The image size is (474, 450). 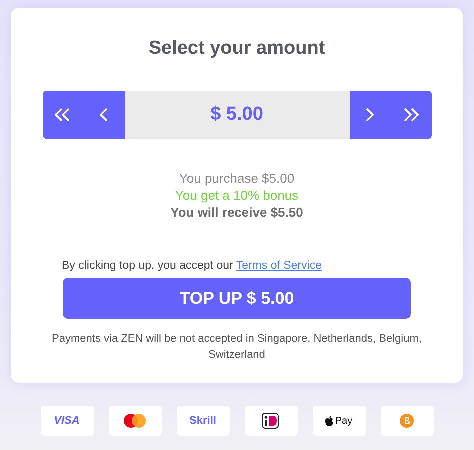 What do you see at coordinates (411, 115) in the screenshot?
I see `double-chevron-right-icon` at bounding box center [411, 115].